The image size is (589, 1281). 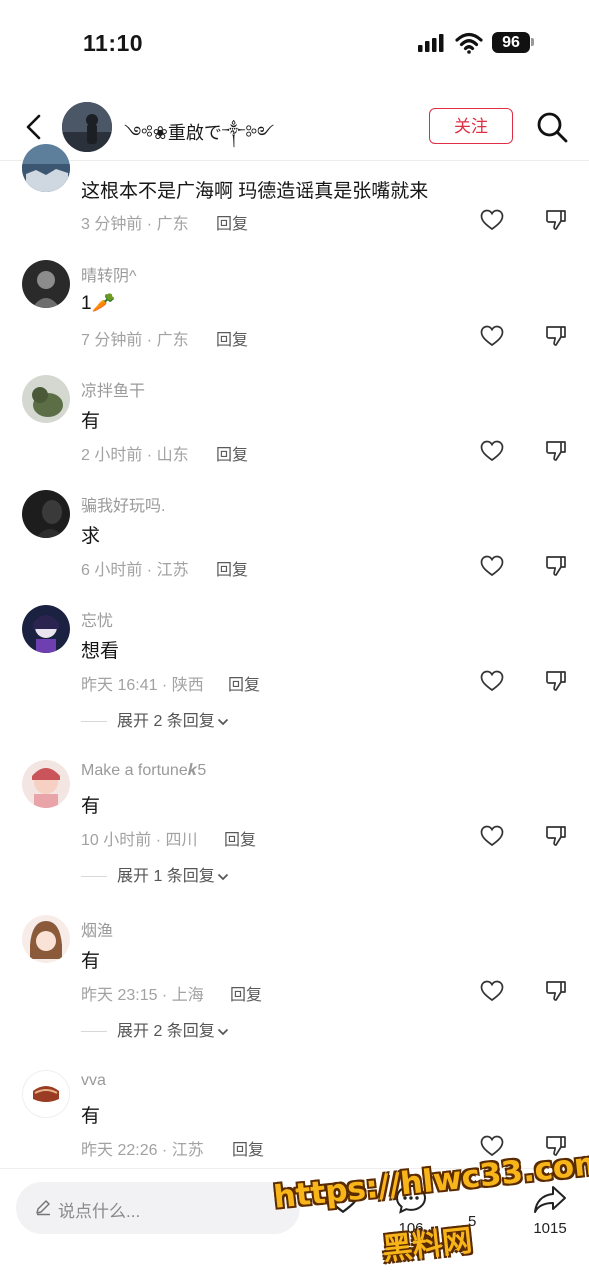 What do you see at coordinates (93, 1081) in the screenshot?
I see `comment-username: vva` at bounding box center [93, 1081].